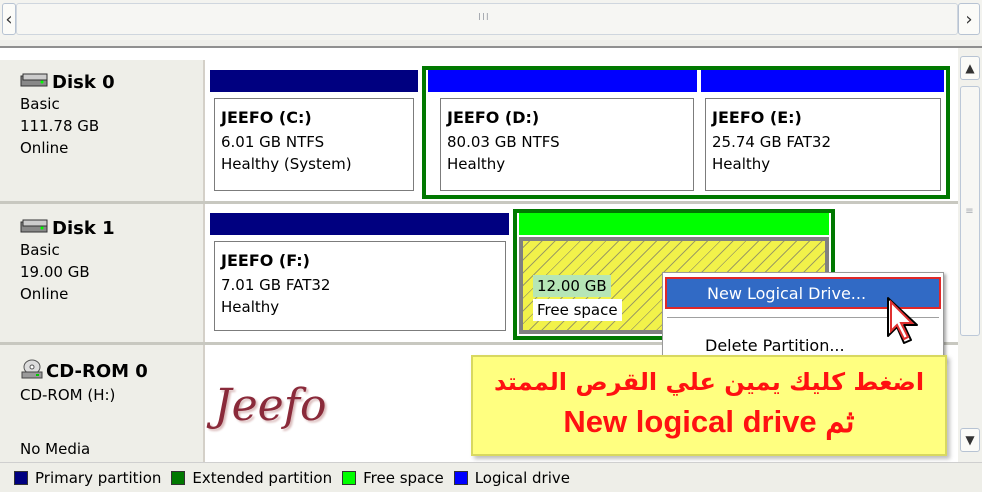 The image size is (982, 492). What do you see at coordinates (493, 117) in the screenshot?
I see `partition-d-name: JEEFO (D:)` at bounding box center [493, 117].